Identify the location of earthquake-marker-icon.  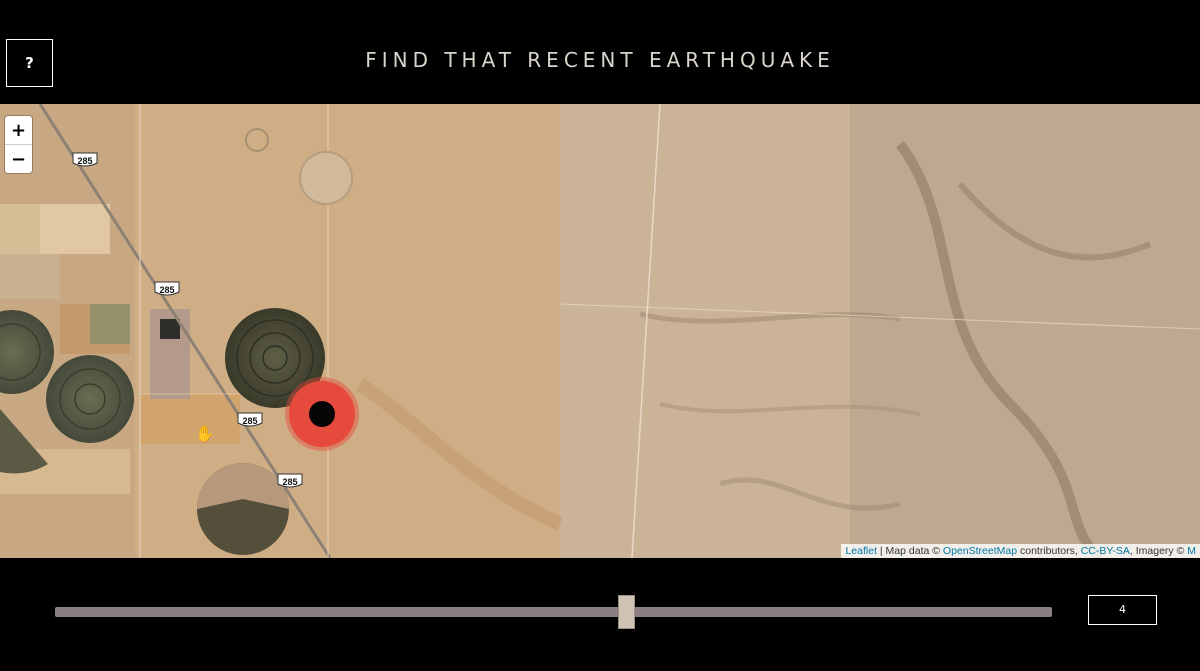
(322, 414).